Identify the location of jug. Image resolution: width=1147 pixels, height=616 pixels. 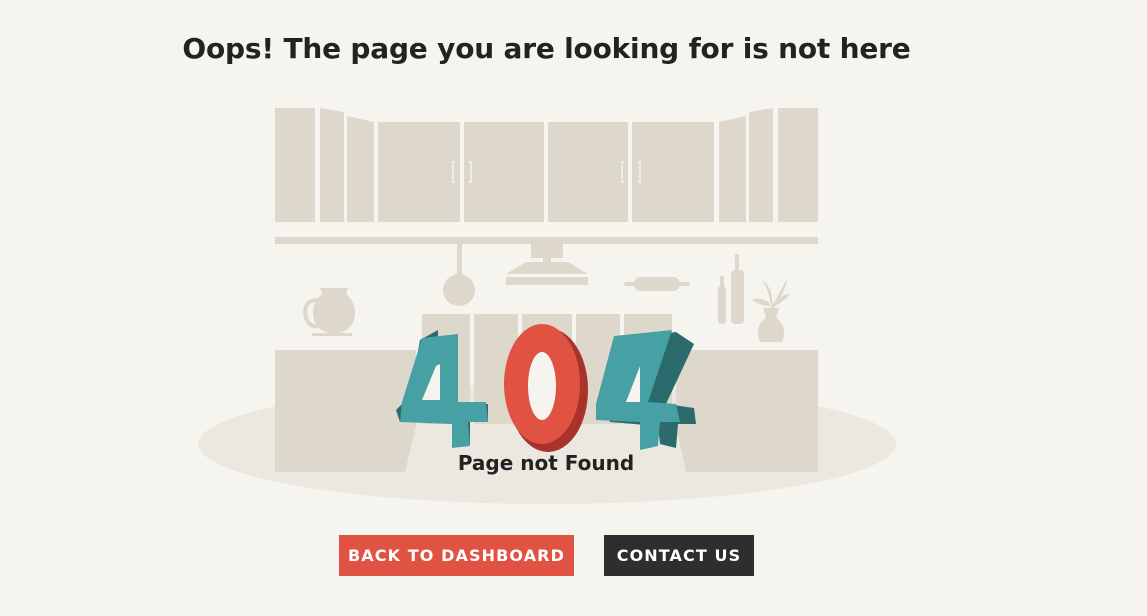
(329, 312).